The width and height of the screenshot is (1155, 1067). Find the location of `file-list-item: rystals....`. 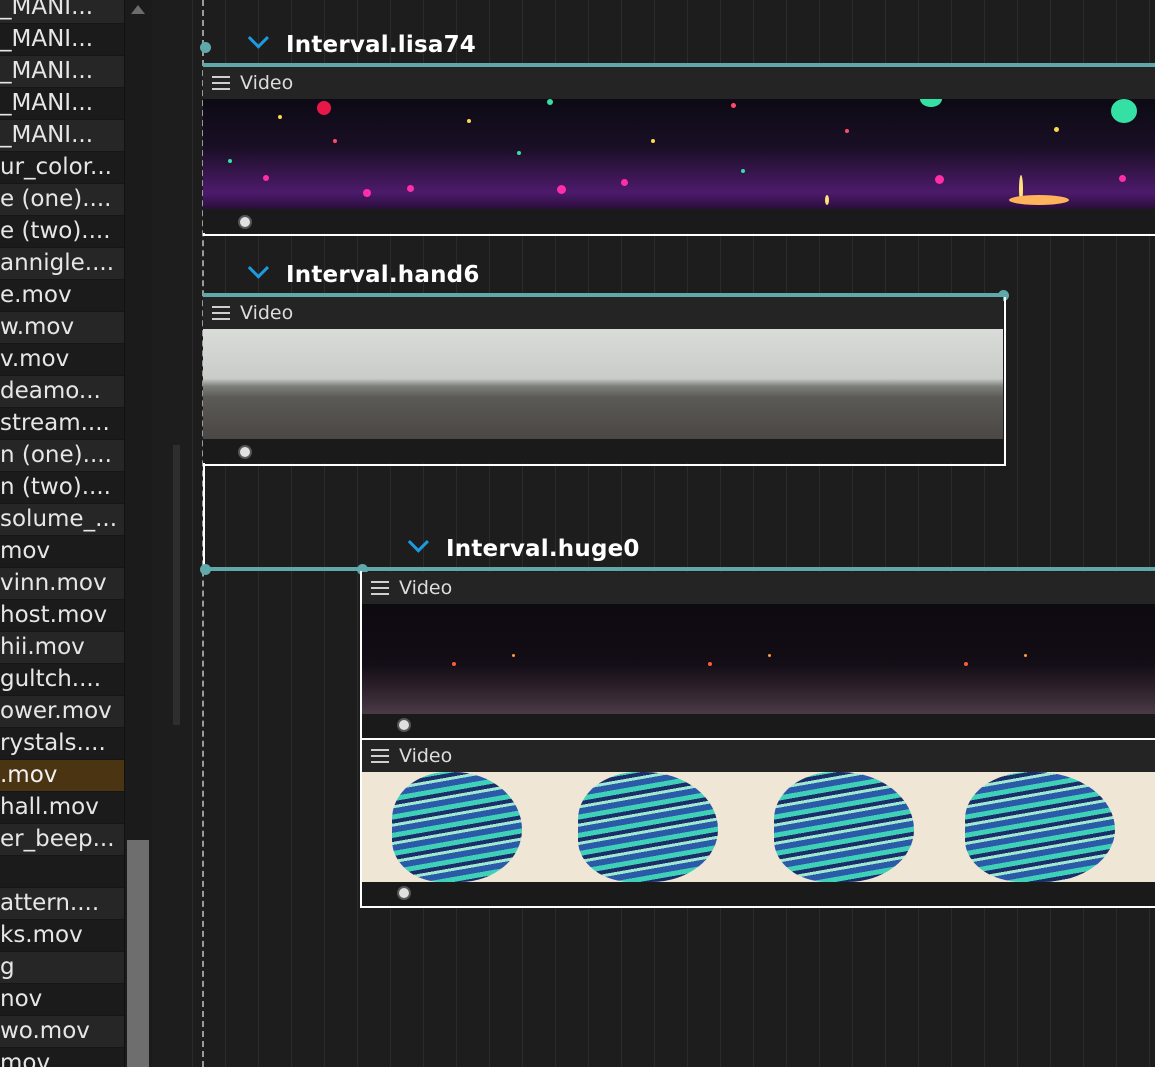

file-list-item: rystals.... is located at coordinates (62, 743).